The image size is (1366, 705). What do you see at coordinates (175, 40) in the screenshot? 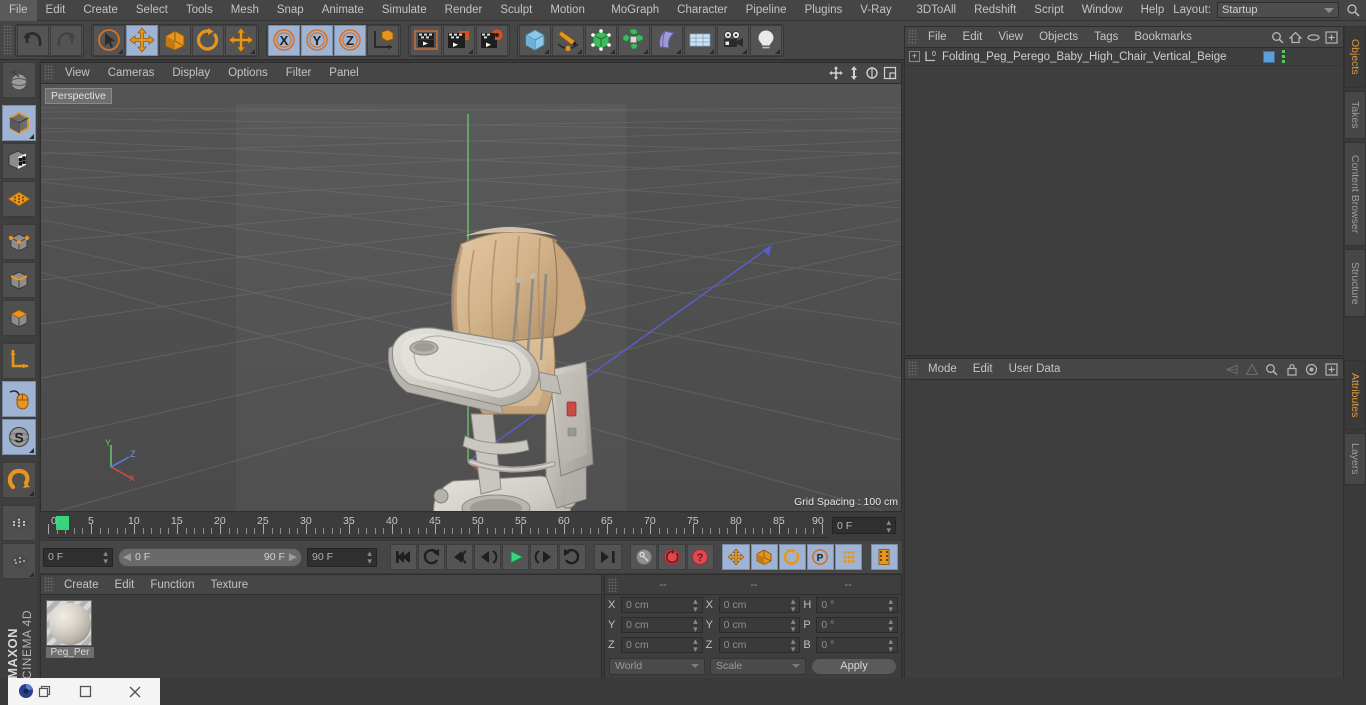
I see `scale-tool` at bounding box center [175, 40].